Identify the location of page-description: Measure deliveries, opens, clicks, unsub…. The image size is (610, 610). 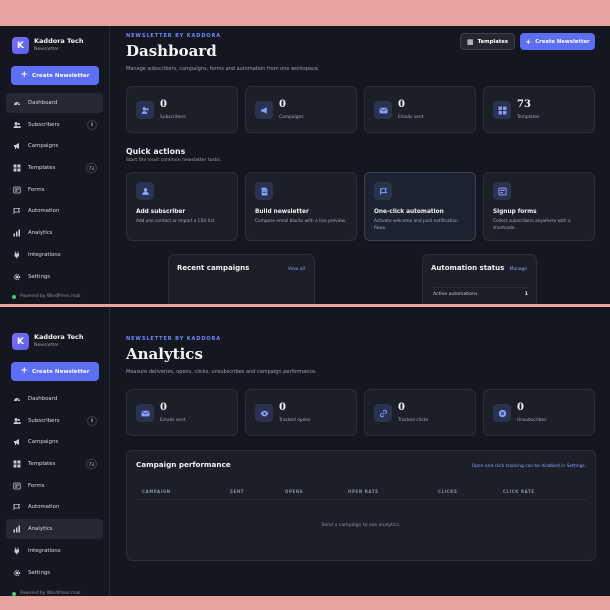
(221, 372).